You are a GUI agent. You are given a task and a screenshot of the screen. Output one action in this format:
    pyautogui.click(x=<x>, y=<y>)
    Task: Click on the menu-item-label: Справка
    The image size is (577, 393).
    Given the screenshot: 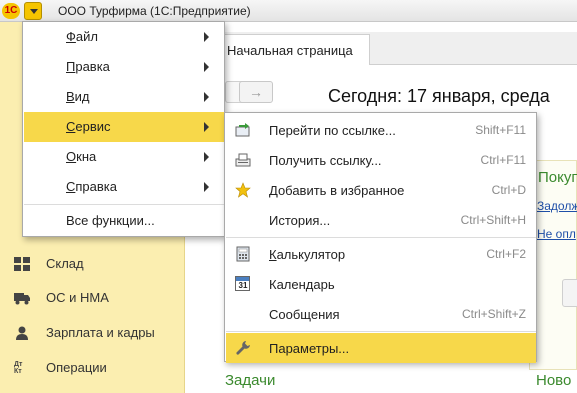 What is the action you would take?
    pyautogui.click(x=91, y=186)
    